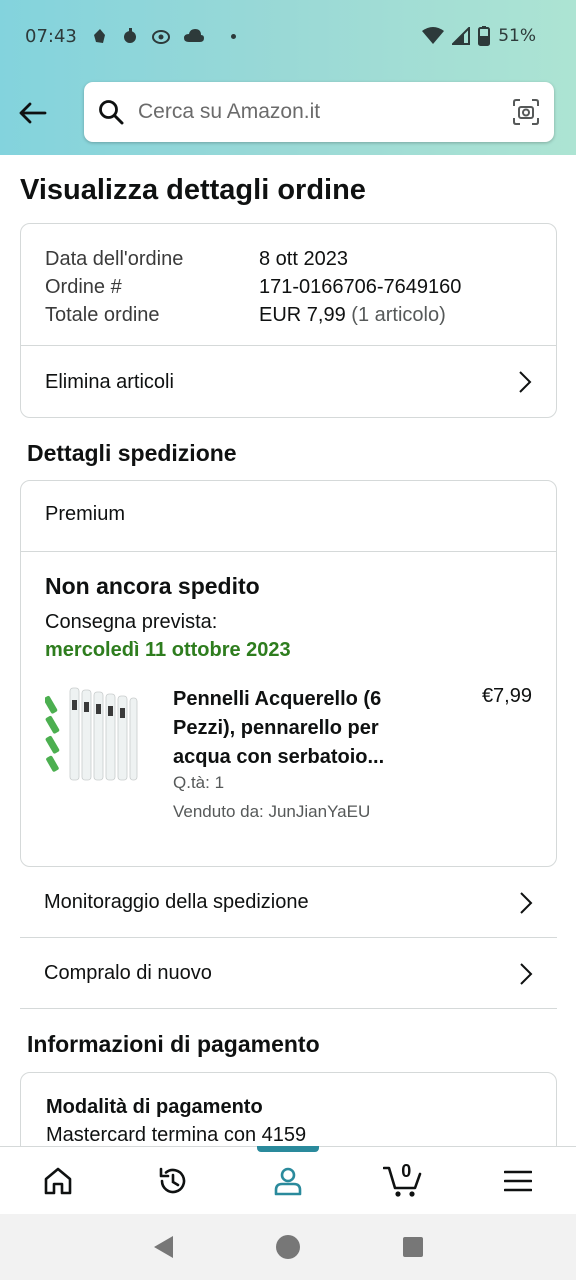  Describe the element at coordinates (152, 586) in the screenshot. I see `shipment-status: Non ancora spedito` at that location.